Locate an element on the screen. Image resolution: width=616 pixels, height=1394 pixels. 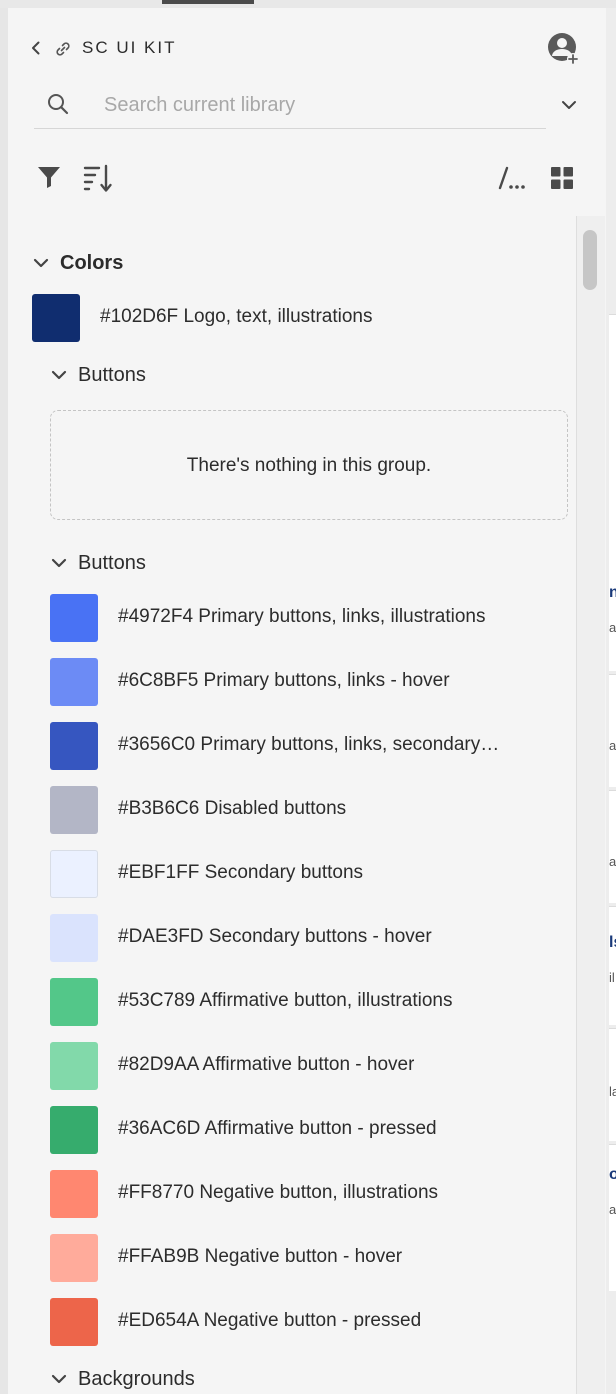
color-label: #ED654A Negative button - pressed is located at coordinates (270, 1320).